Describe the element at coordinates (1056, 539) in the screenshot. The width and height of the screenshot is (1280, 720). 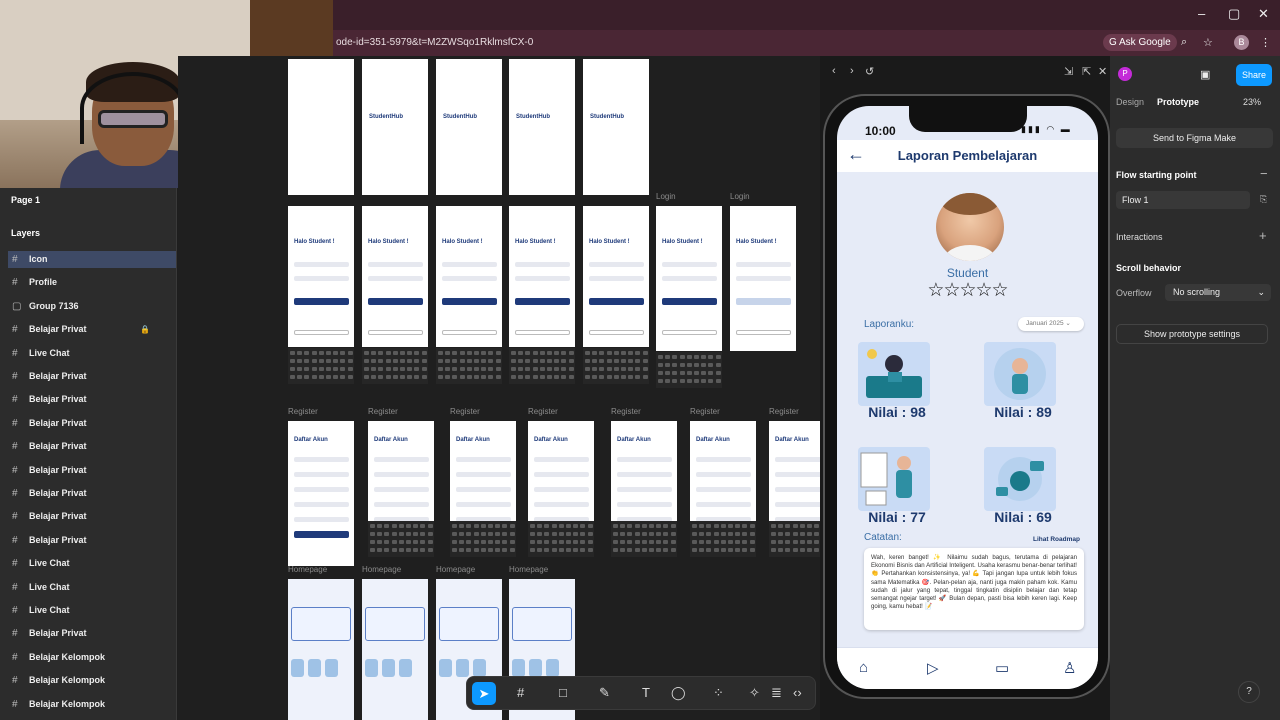
I see `roadmap-link: Lihat Roadmap` at that location.